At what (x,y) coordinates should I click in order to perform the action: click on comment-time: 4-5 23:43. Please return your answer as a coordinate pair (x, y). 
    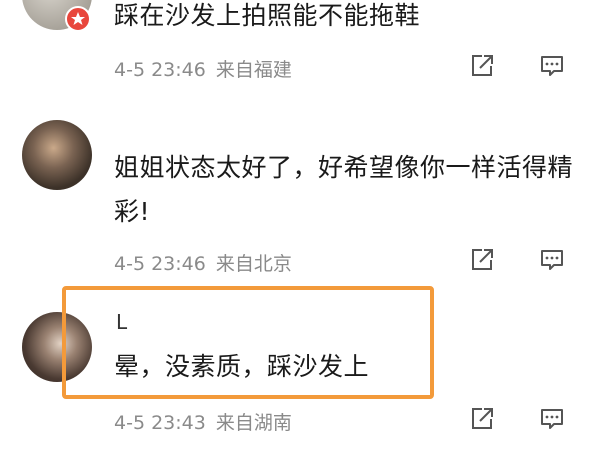
    Looking at the image, I should click on (160, 423).